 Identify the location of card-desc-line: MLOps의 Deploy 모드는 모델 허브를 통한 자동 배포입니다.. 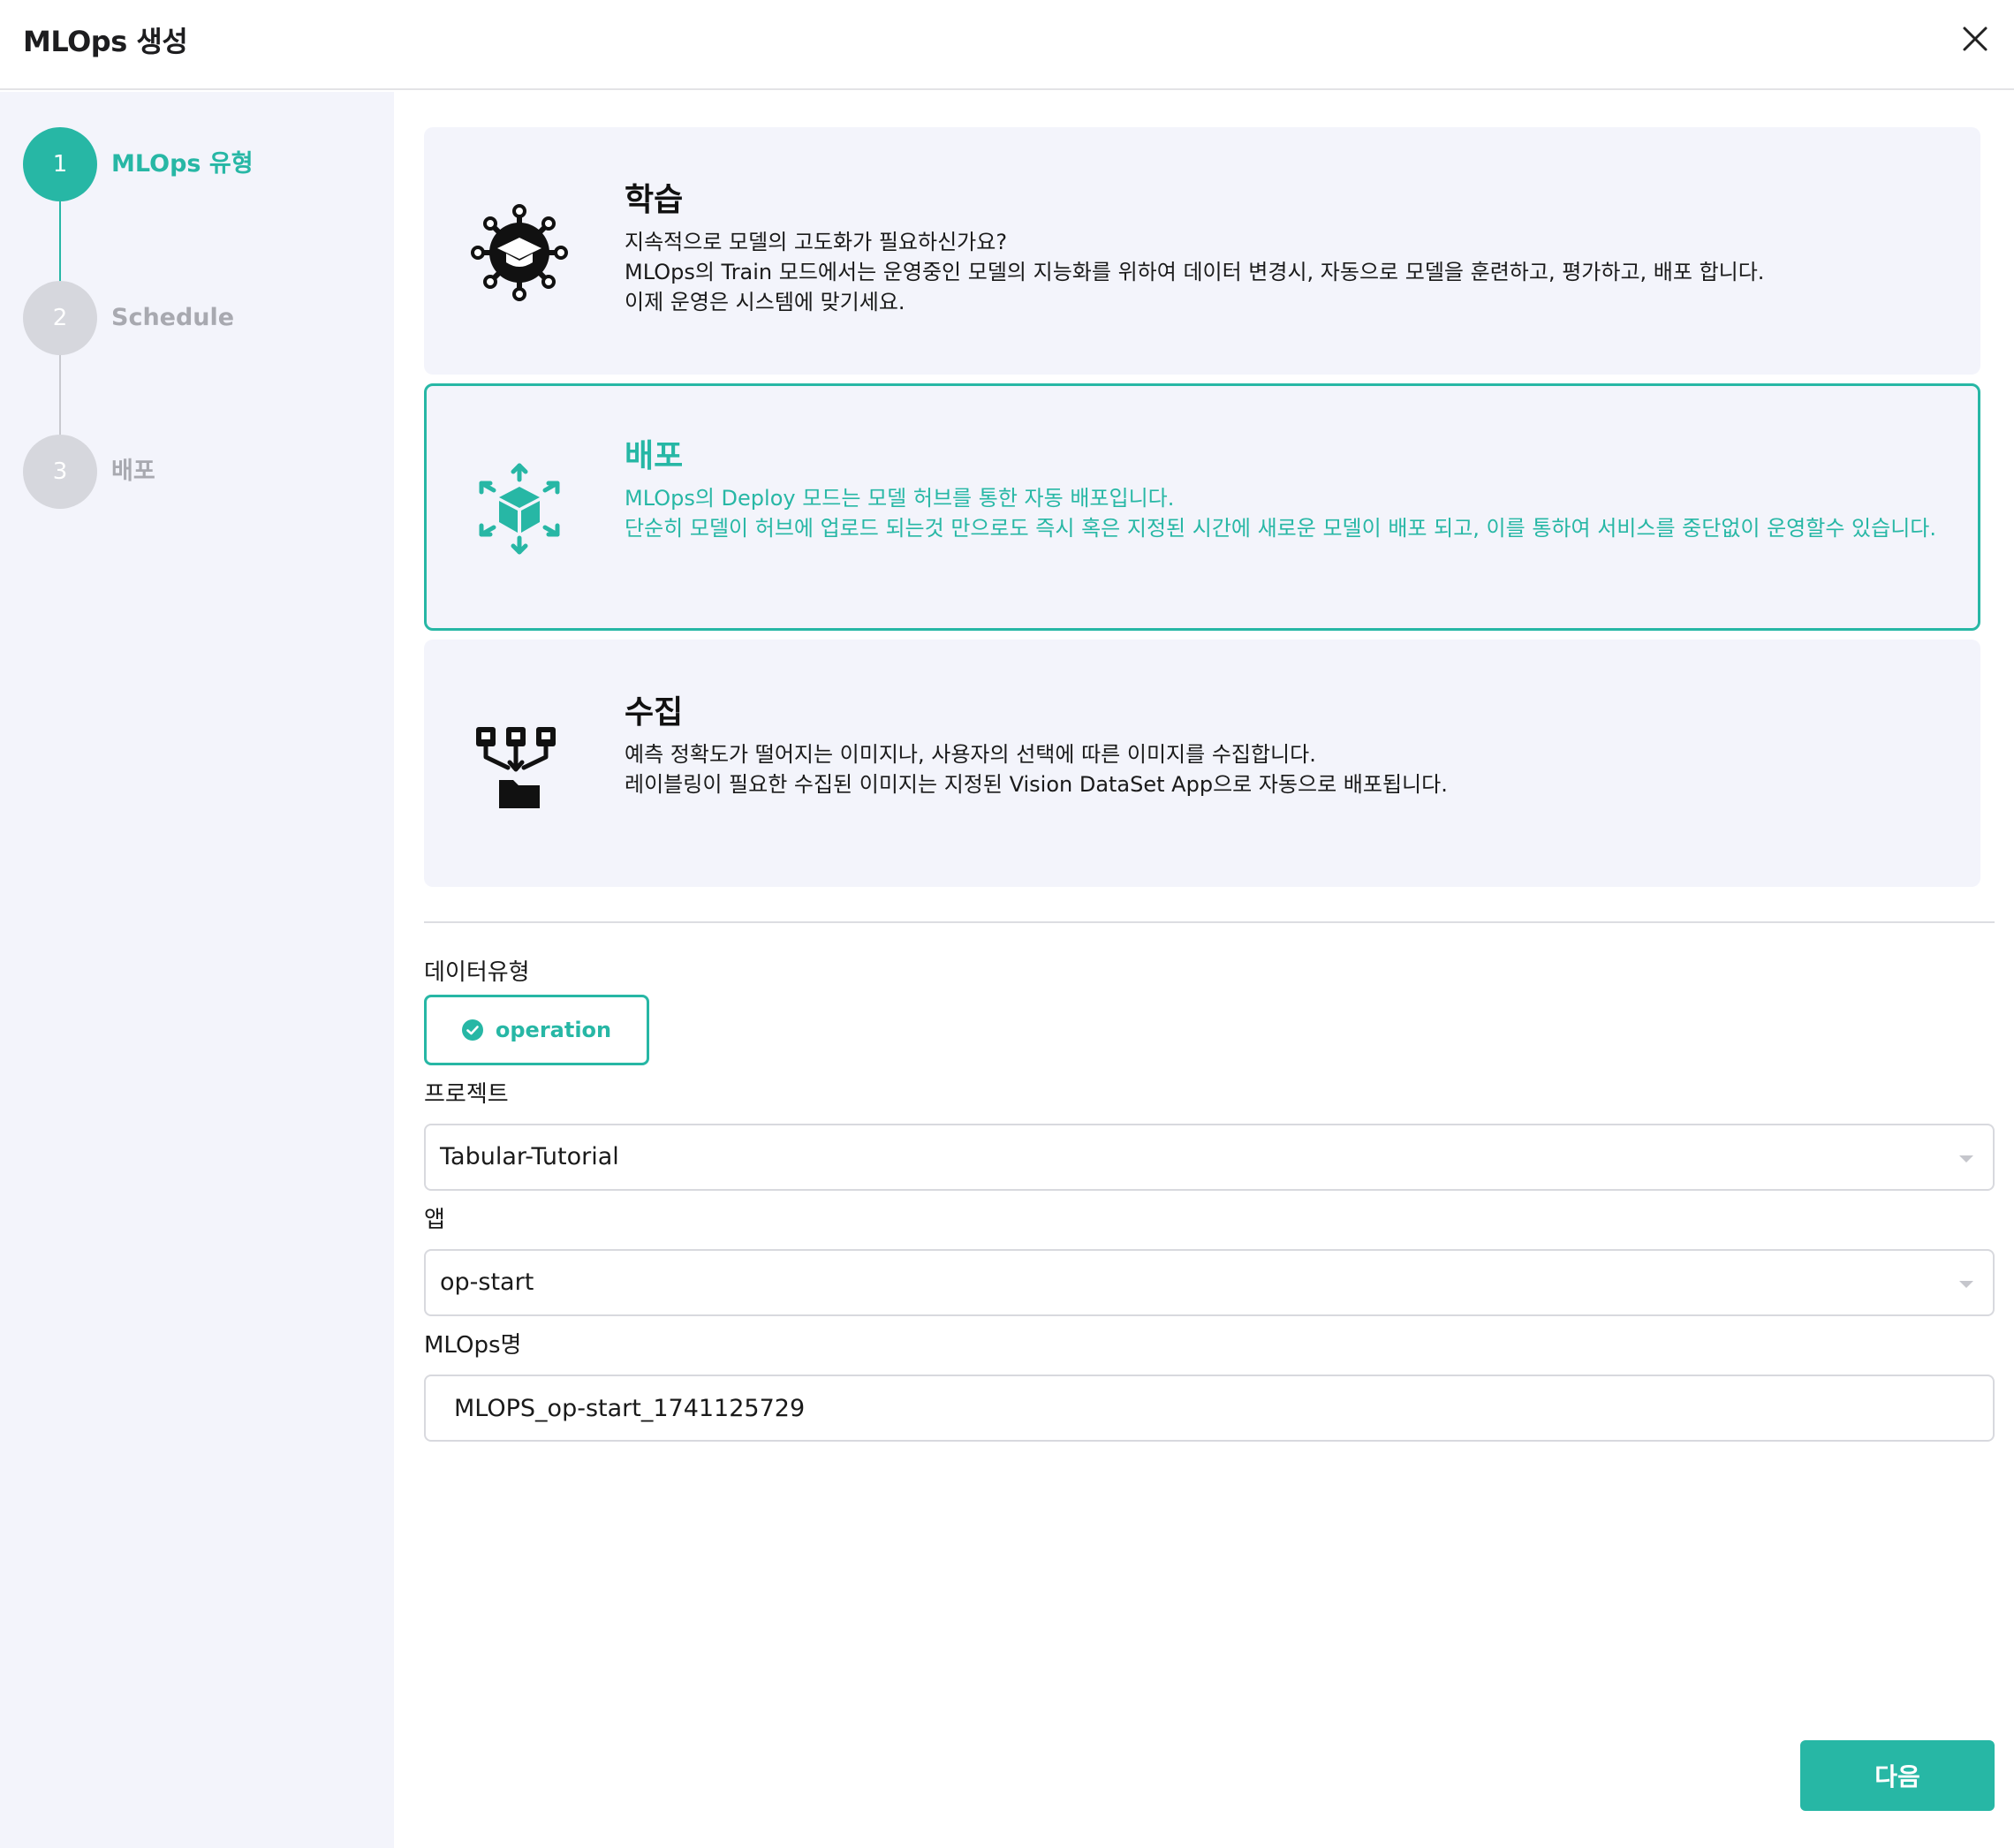
(900, 498).